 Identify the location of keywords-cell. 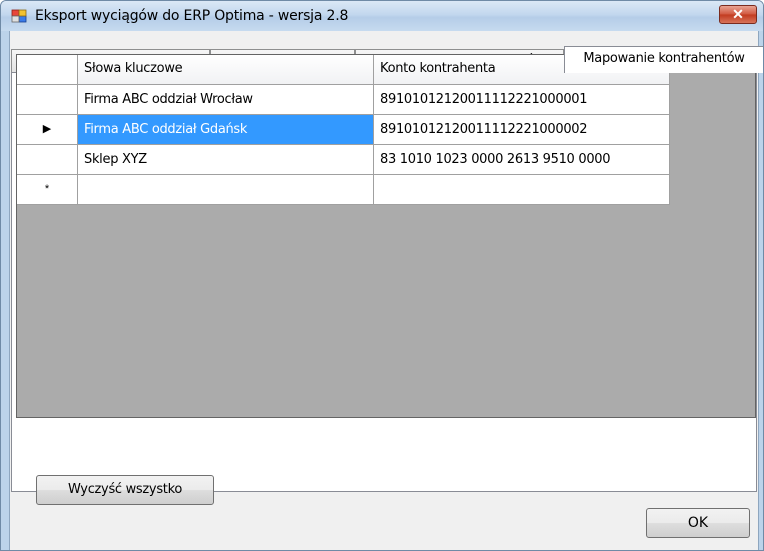
(226, 190).